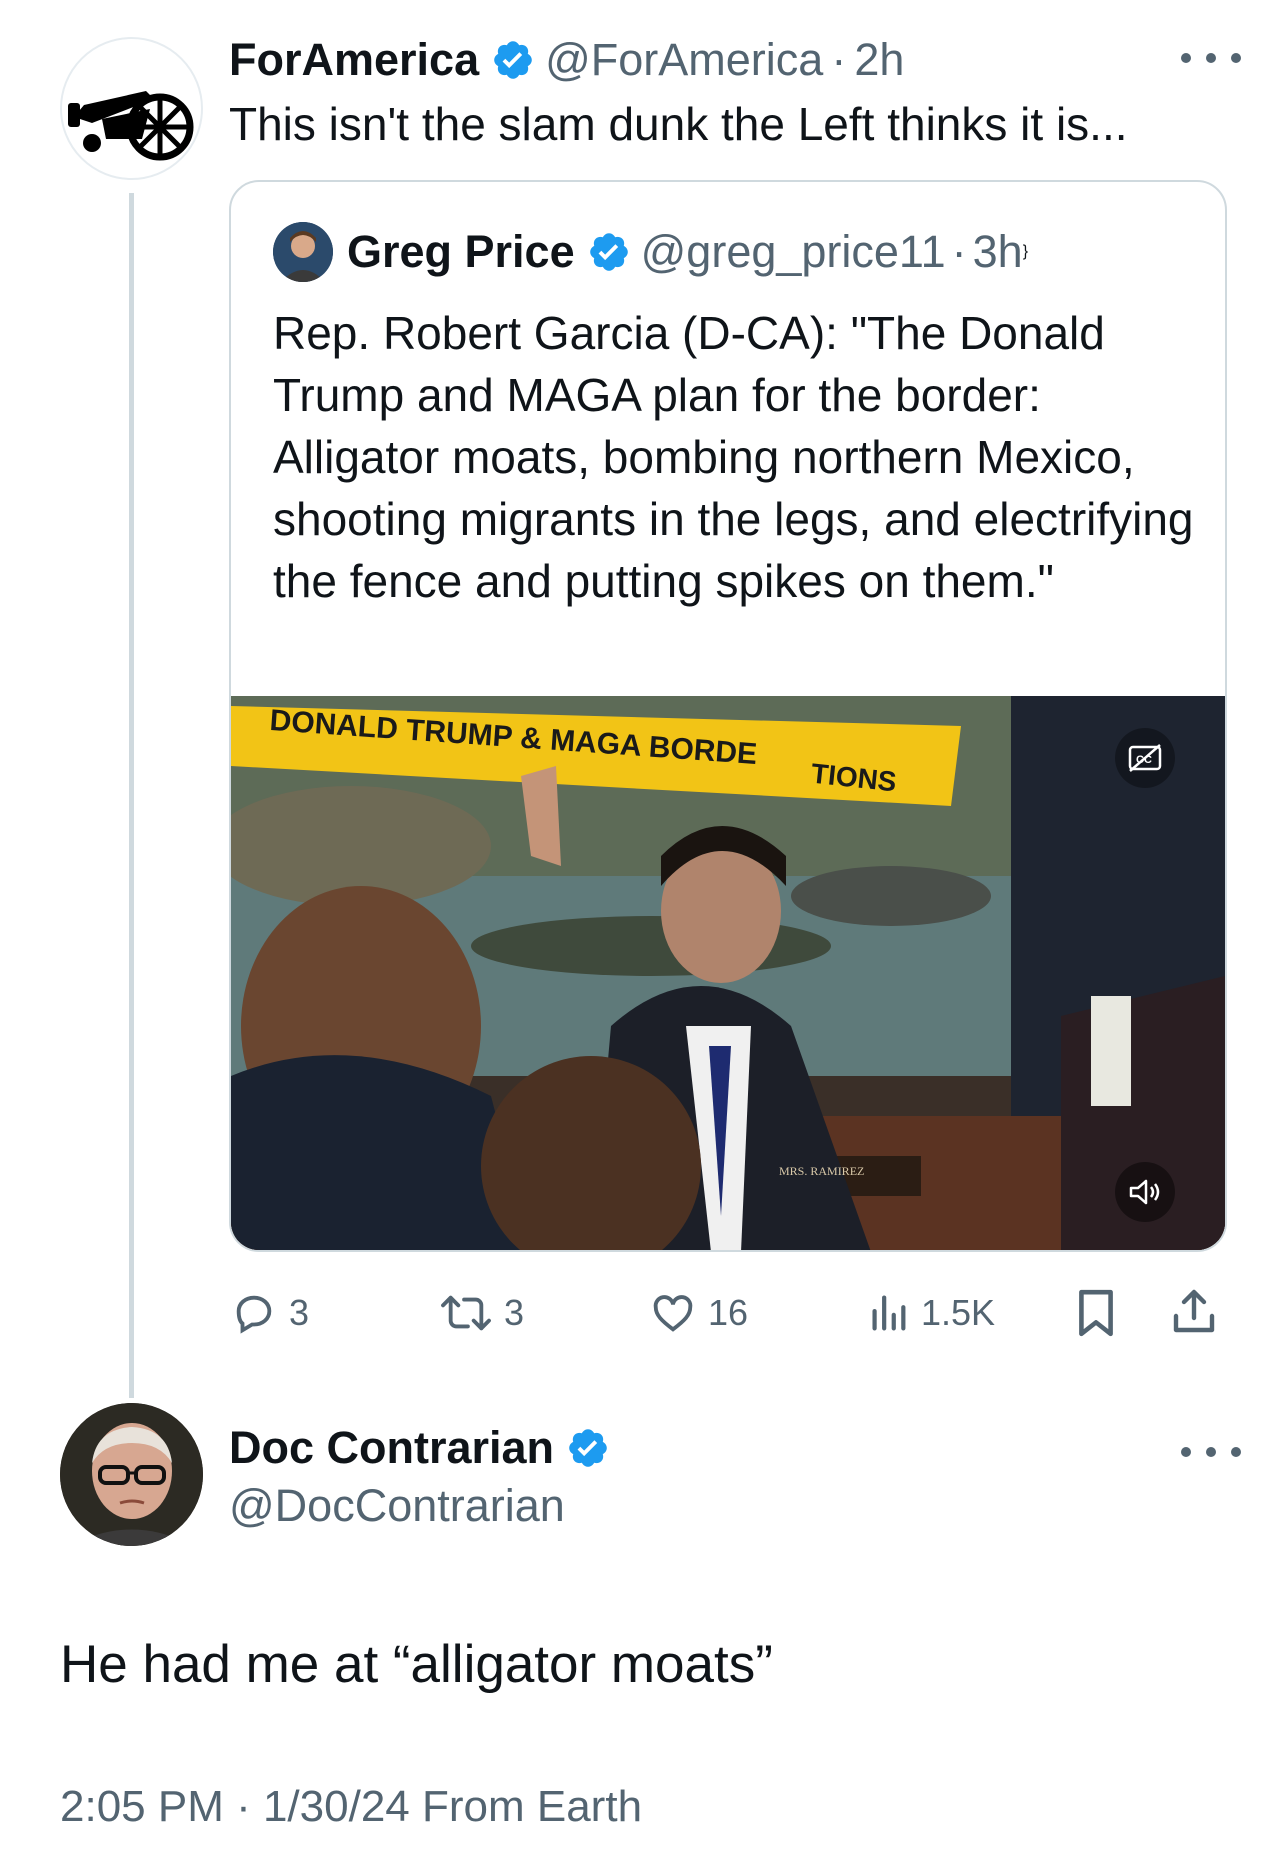 The width and height of the screenshot is (1284, 1856). I want to click on reply-button: 3, so click(269, 1313).